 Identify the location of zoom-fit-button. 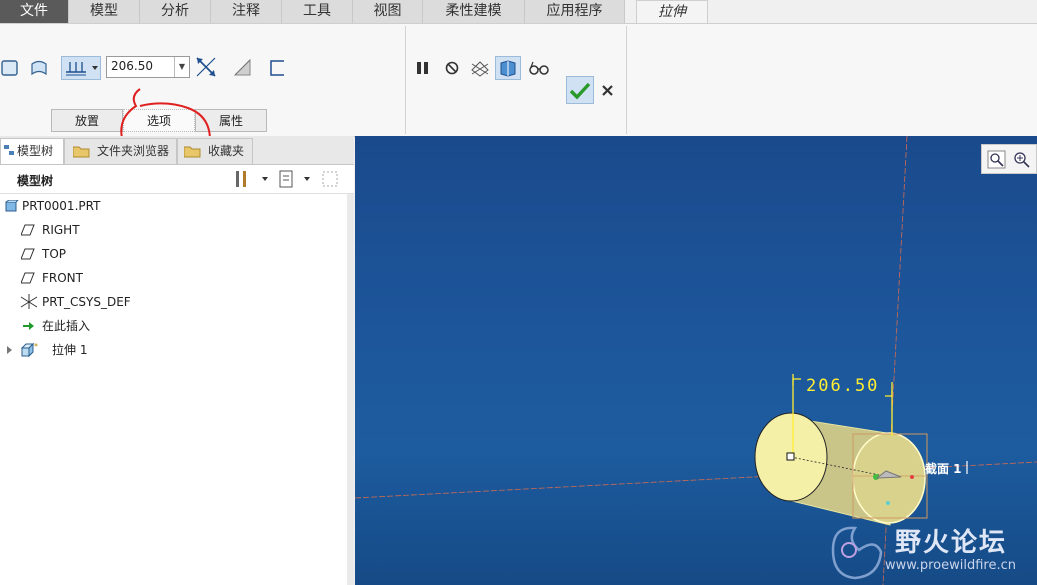
(997, 160).